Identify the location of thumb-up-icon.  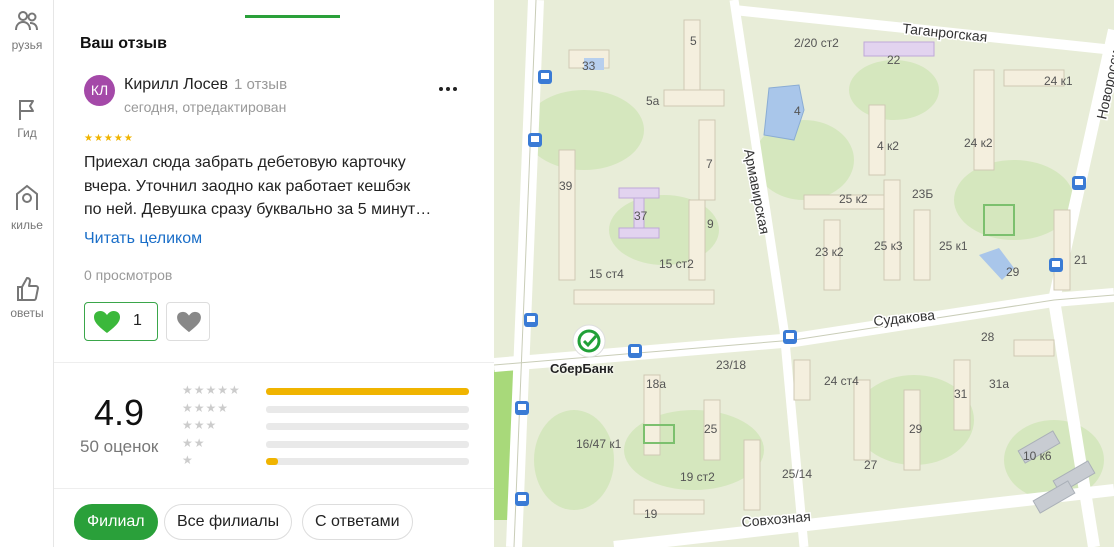
(28, 289).